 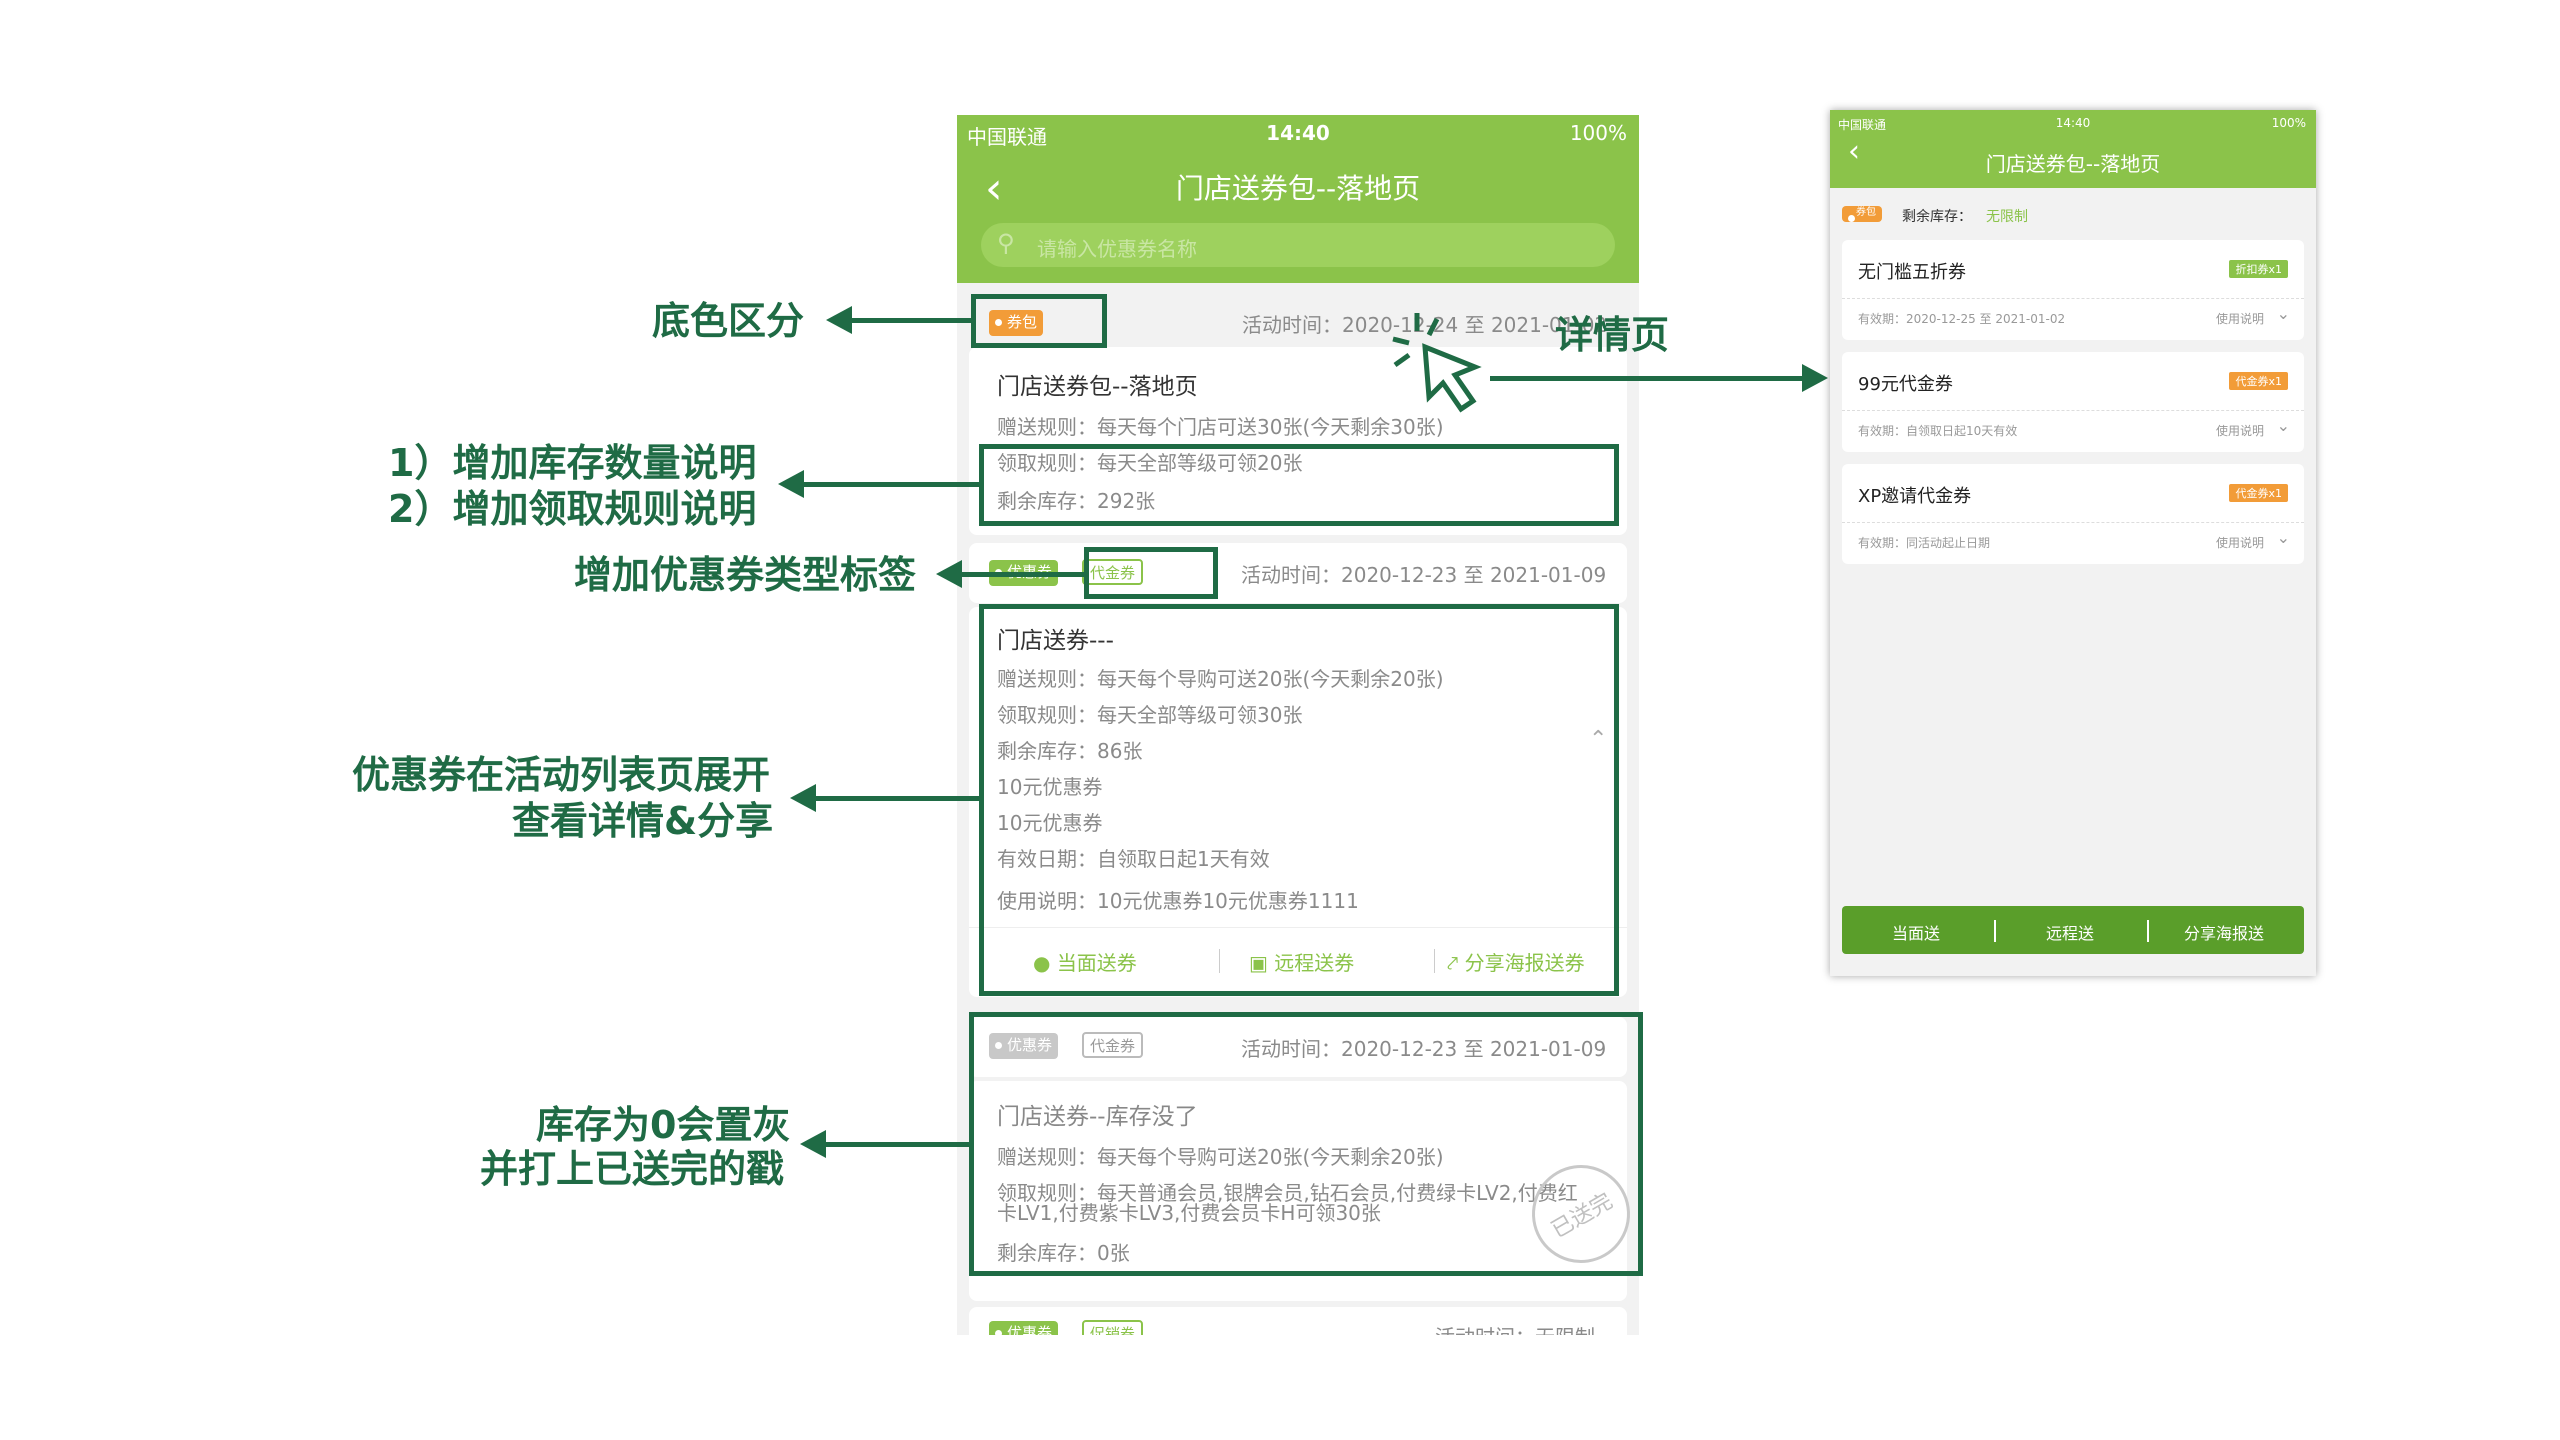 I want to click on highlight-tag, so click(x=1039, y=321).